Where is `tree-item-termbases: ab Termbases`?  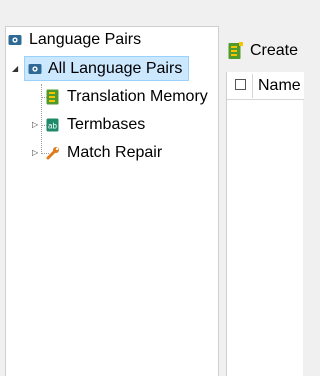 tree-item-termbases: ab Termbases is located at coordinates (95, 125).